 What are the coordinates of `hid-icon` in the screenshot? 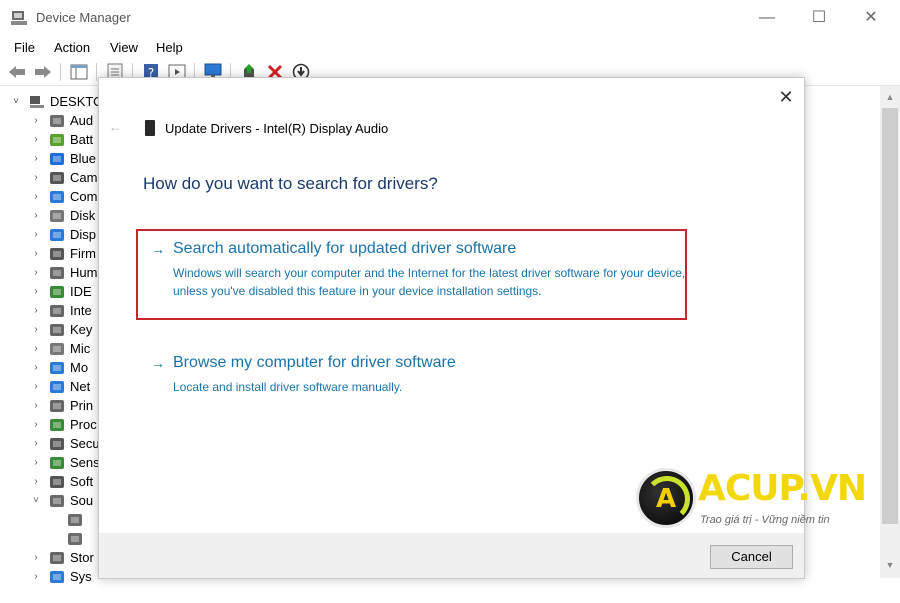 It's located at (57, 273).